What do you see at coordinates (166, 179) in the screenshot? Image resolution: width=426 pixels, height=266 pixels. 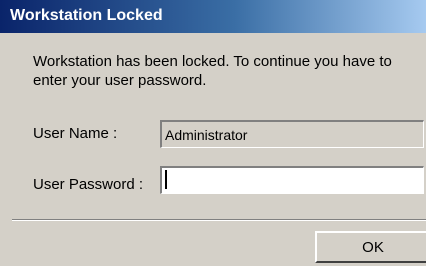 I see `text-cursor` at bounding box center [166, 179].